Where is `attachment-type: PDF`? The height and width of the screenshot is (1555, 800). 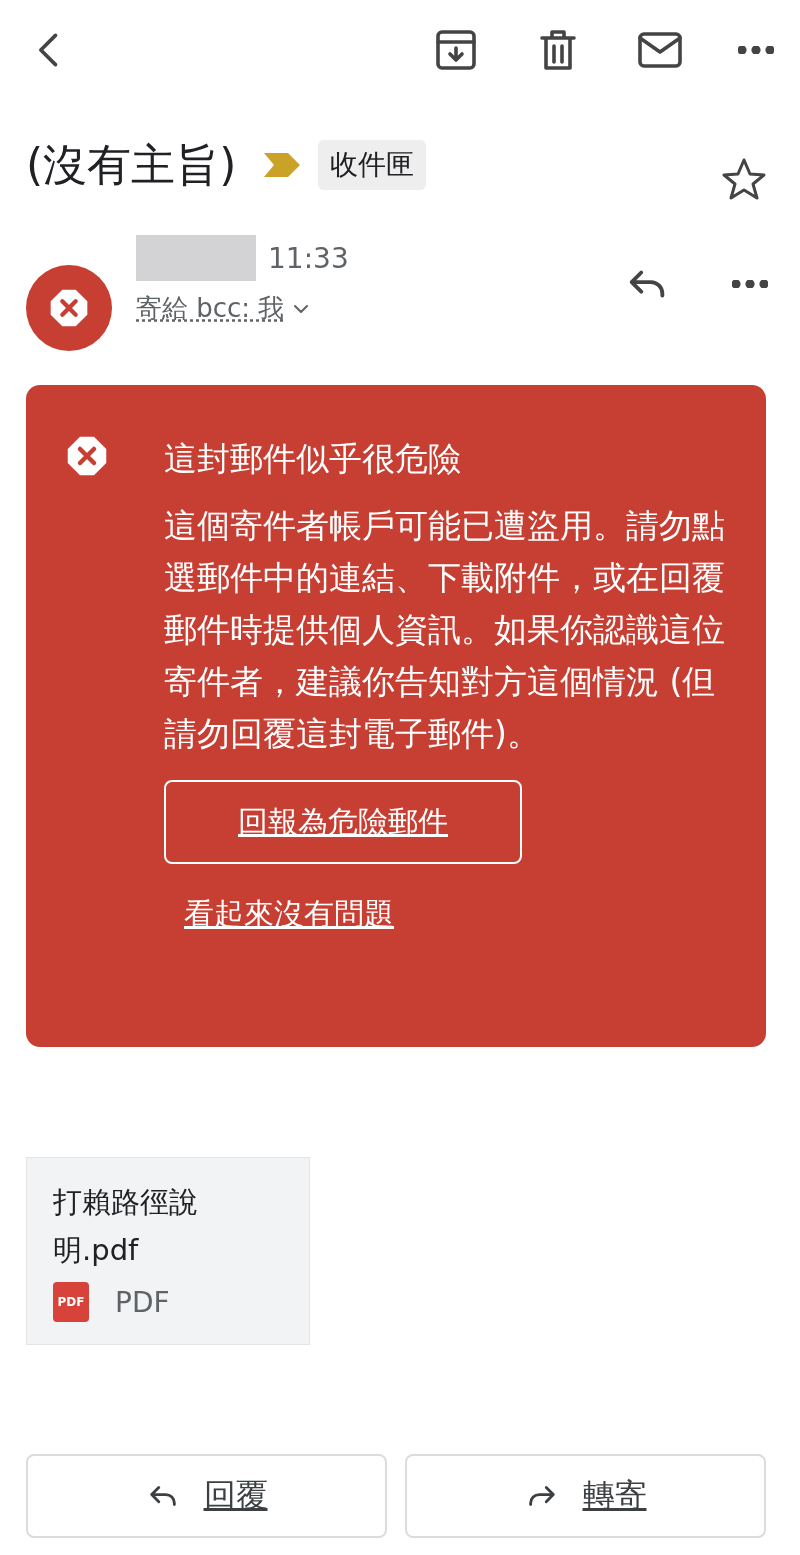 attachment-type: PDF is located at coordinates (142, 1302).